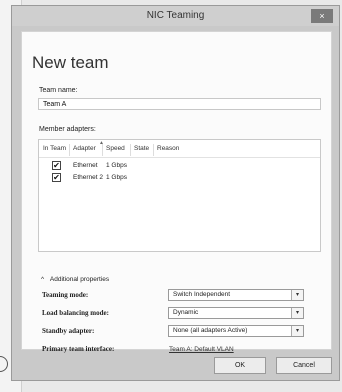  Describe the element at coordinates (56, 165) in the screenshot. I see `adapter-ethernet-checkbox: ✔` at that location.